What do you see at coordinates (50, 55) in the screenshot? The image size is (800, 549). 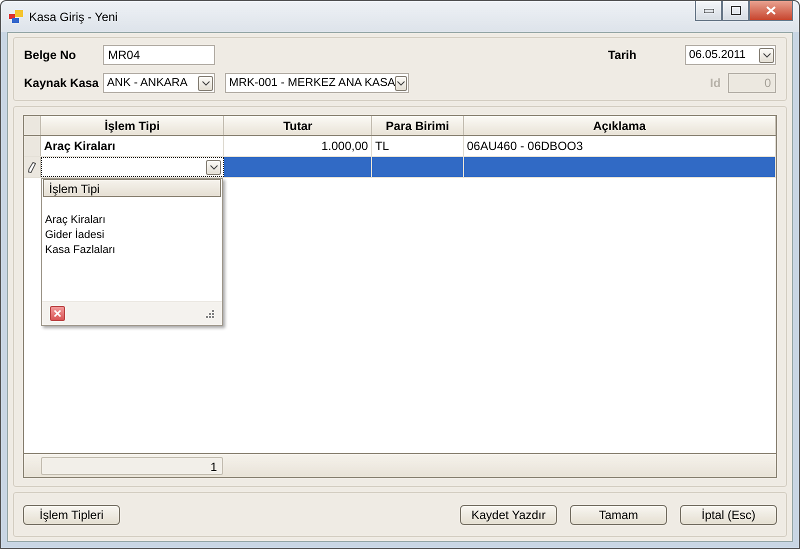 I see `field-label: Belge No` at bounding box center [50, 55].